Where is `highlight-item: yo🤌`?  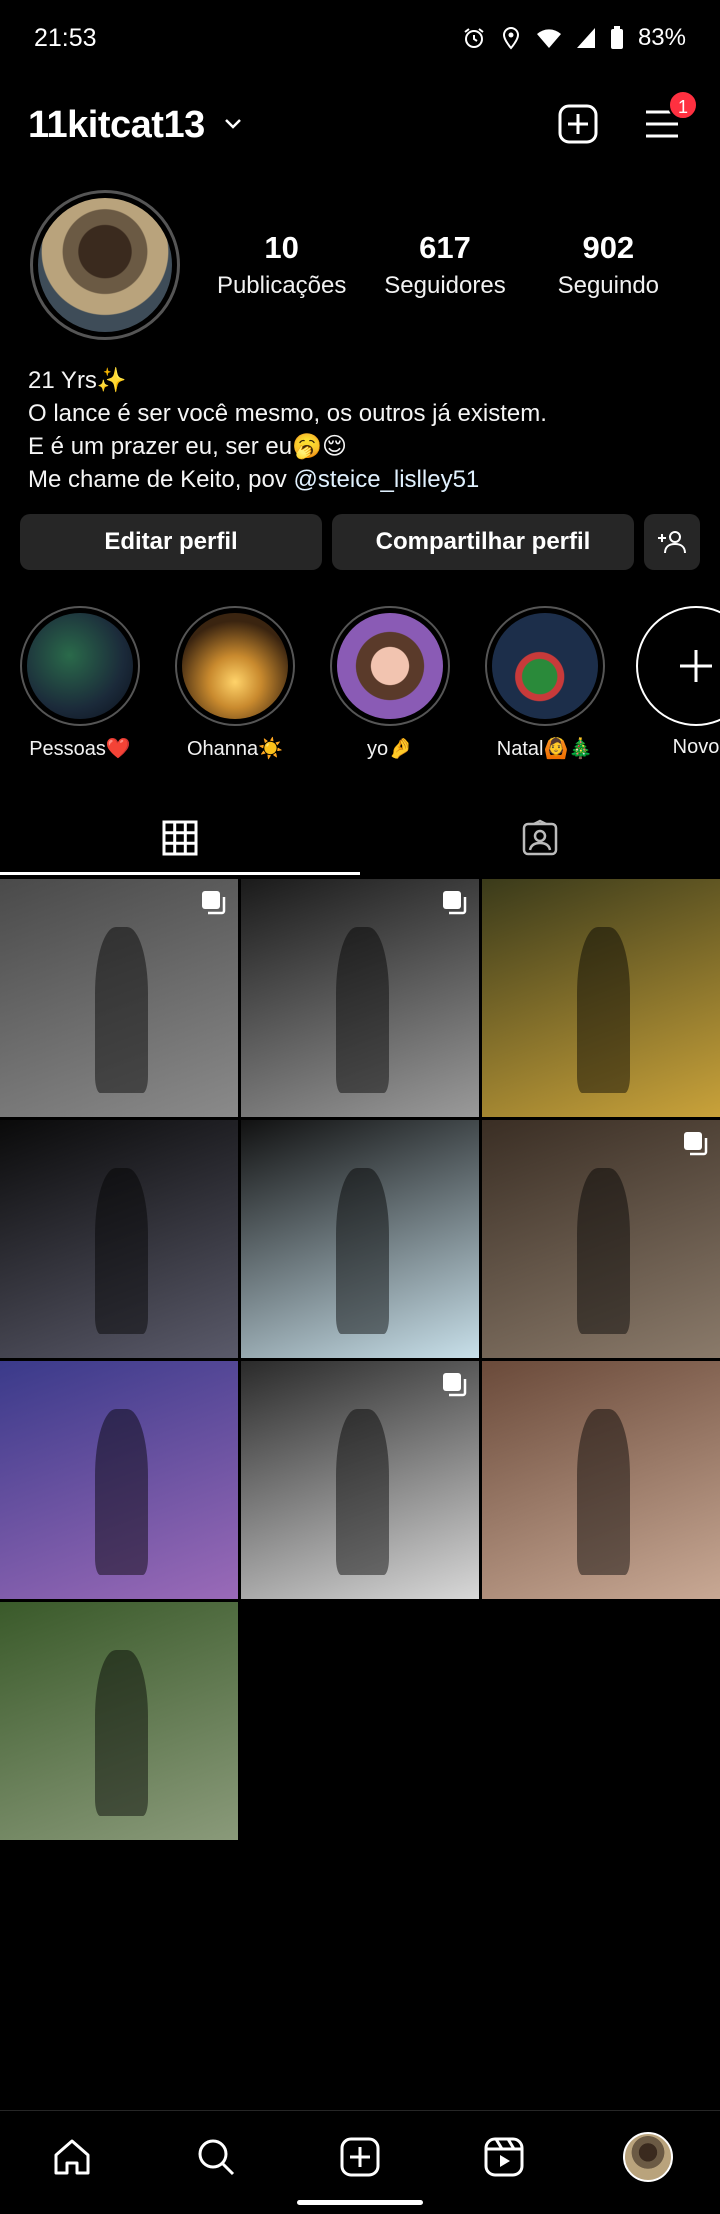
highlight-item: yo🤌 is located at coordinates (390, 683).